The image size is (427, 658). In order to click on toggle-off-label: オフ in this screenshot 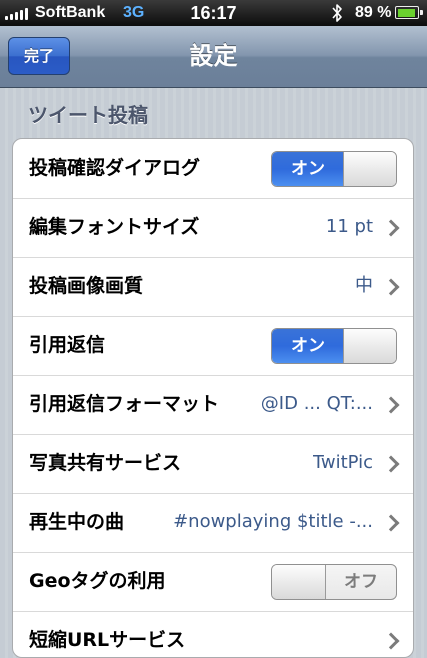, I will do `click(361, 582)`.